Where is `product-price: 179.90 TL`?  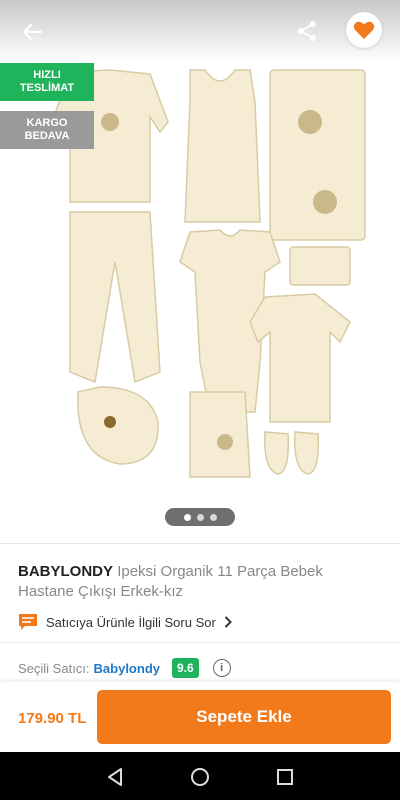 product-price: 179.90 TL is located at coordinates (52, 718).